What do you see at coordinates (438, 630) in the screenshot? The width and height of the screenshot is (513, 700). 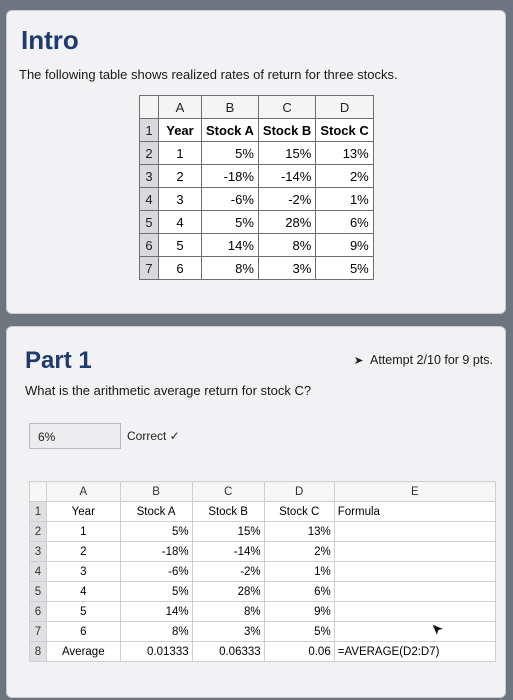 I see `mouse-pointer-icon` at bounding box center [438, 630].